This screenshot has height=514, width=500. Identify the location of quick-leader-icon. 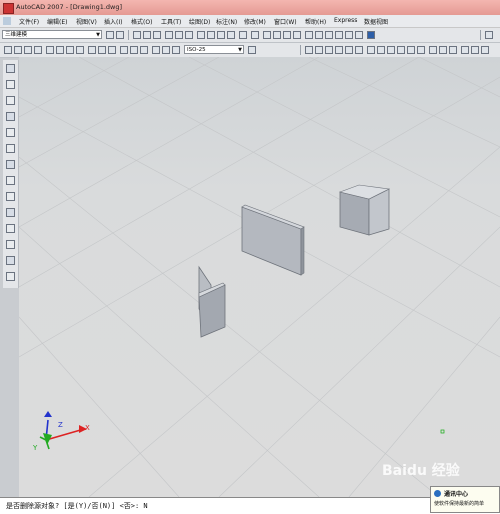
(124, 50).